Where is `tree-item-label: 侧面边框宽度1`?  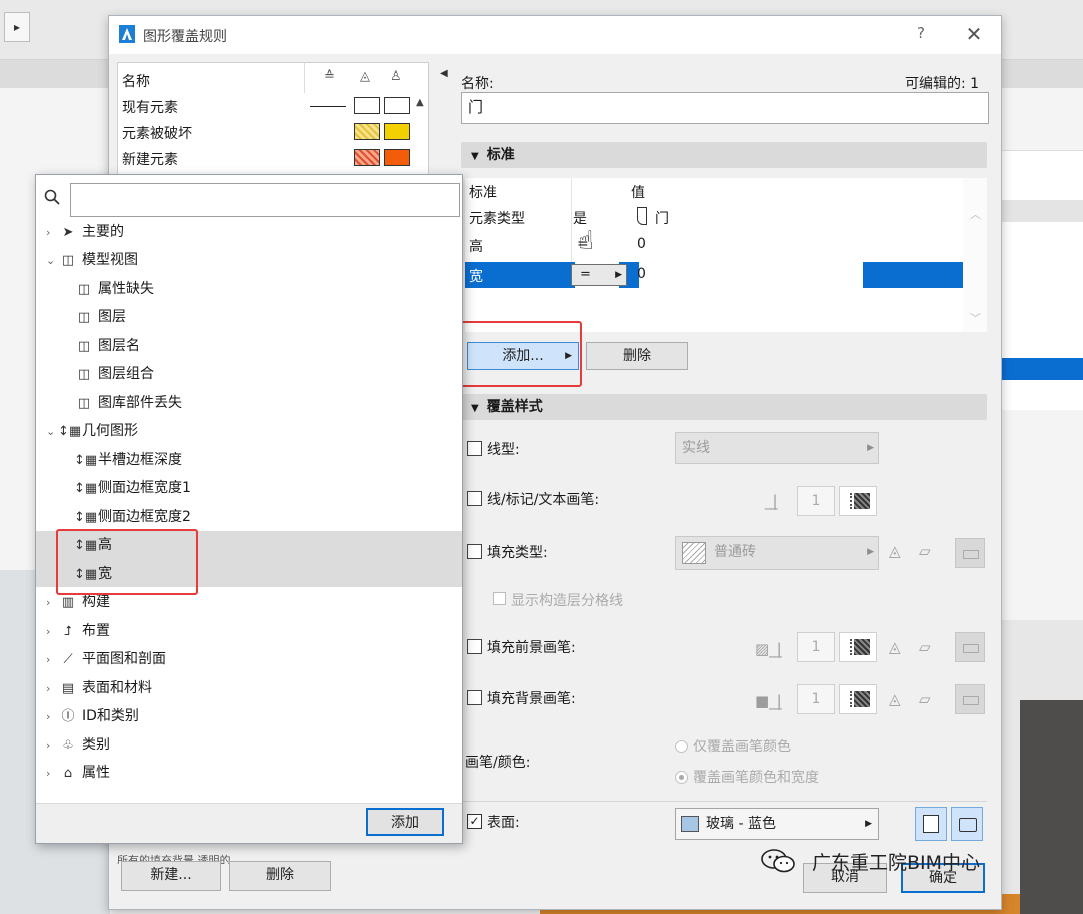 tree-item-label: 侧面边框宽度1 is located at coordinates (144, 488).